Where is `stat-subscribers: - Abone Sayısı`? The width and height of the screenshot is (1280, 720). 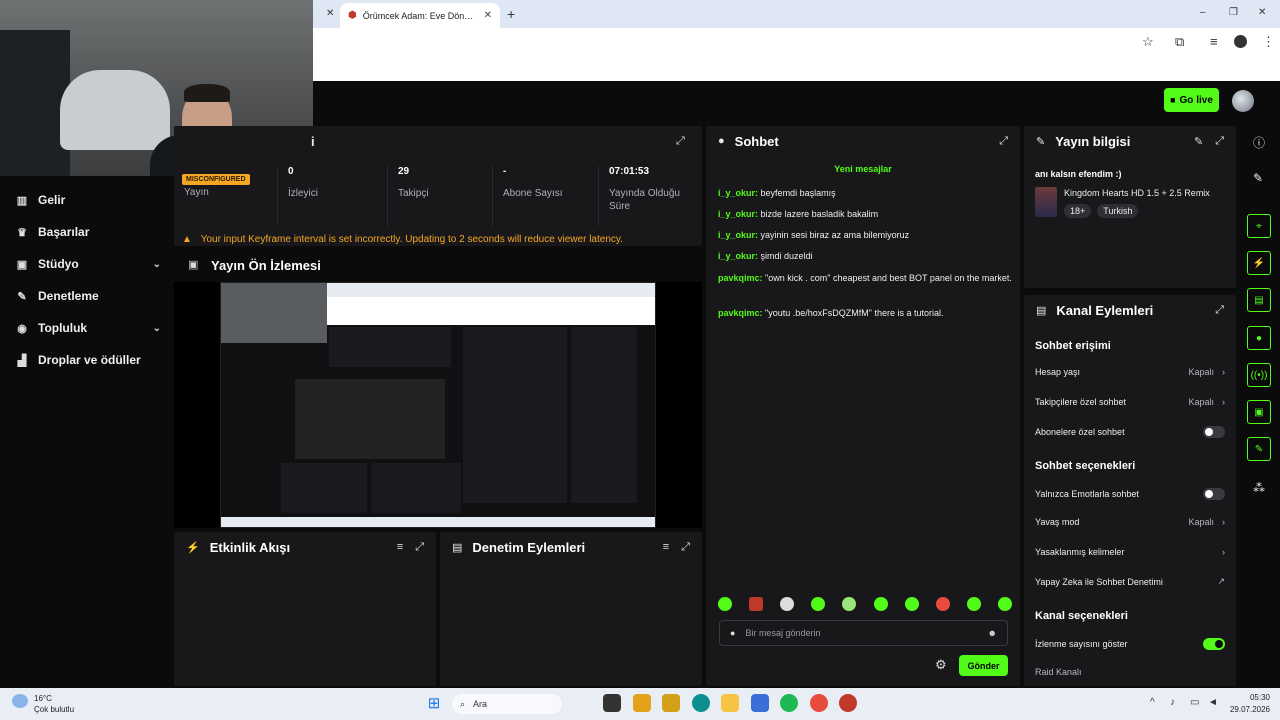
stat-subscribers: - Abone Sayısı is located at coordinates (545, 196).